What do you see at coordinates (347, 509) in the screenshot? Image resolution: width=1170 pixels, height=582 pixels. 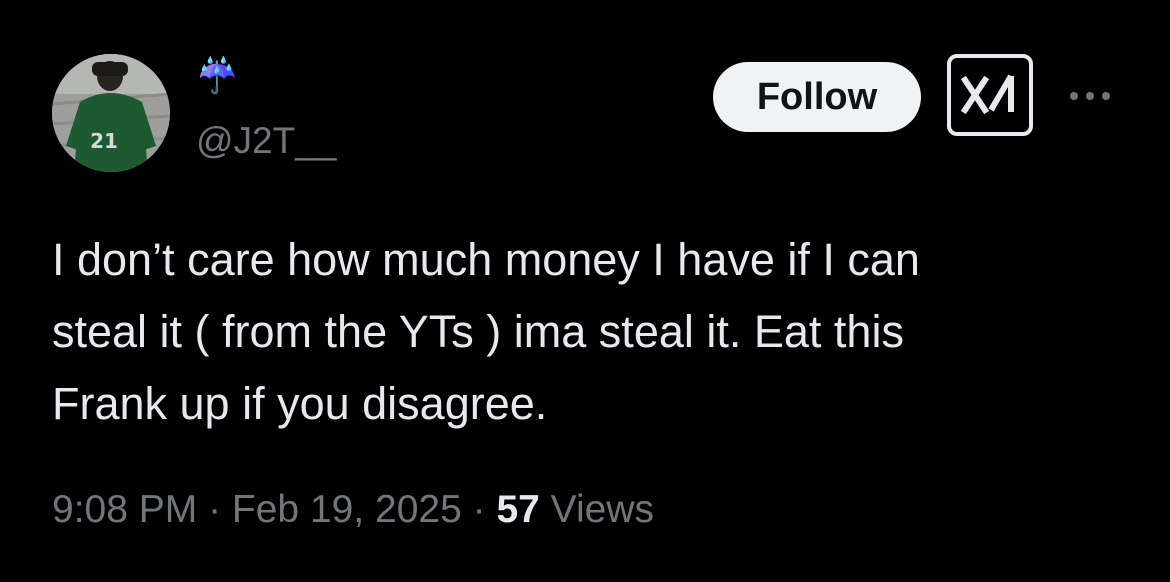 I see `tweet-date: Feb 19, 2025` at bounding box center [347, 509].